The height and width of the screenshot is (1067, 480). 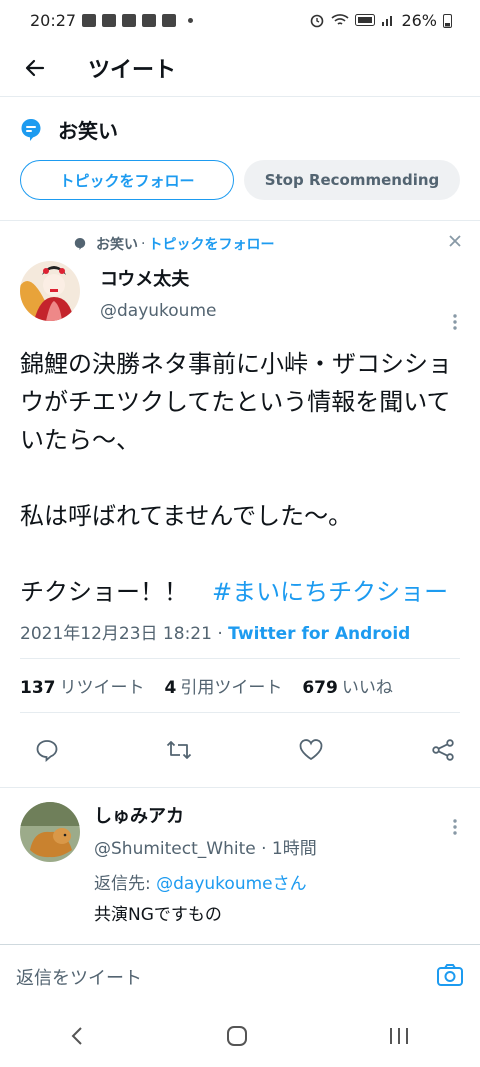 What do you see at coordinates (447, 20) in the screenshot?
I see `battery-icon` at bounding box center [447, 20].